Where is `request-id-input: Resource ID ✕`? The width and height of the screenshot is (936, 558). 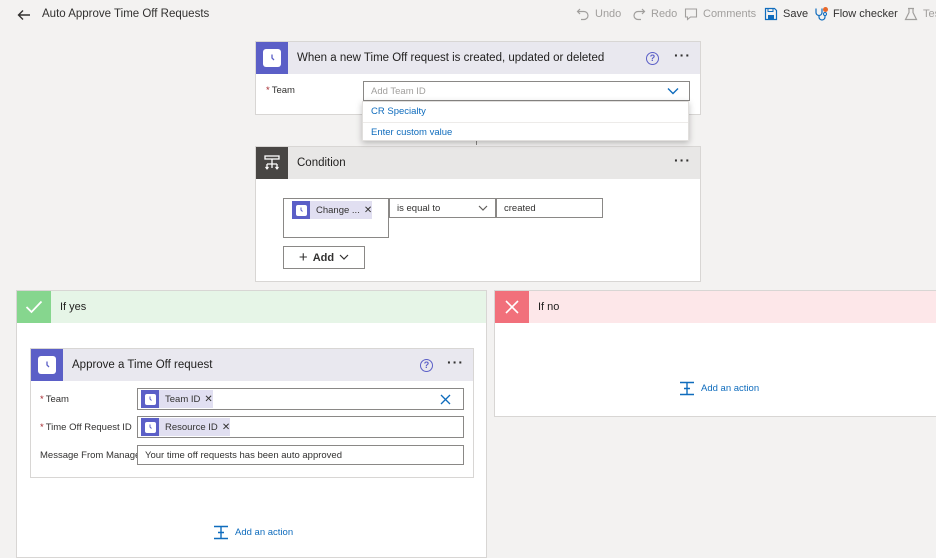 request-id-input: Resource ID ✕ is located at coordinates (300, 427).